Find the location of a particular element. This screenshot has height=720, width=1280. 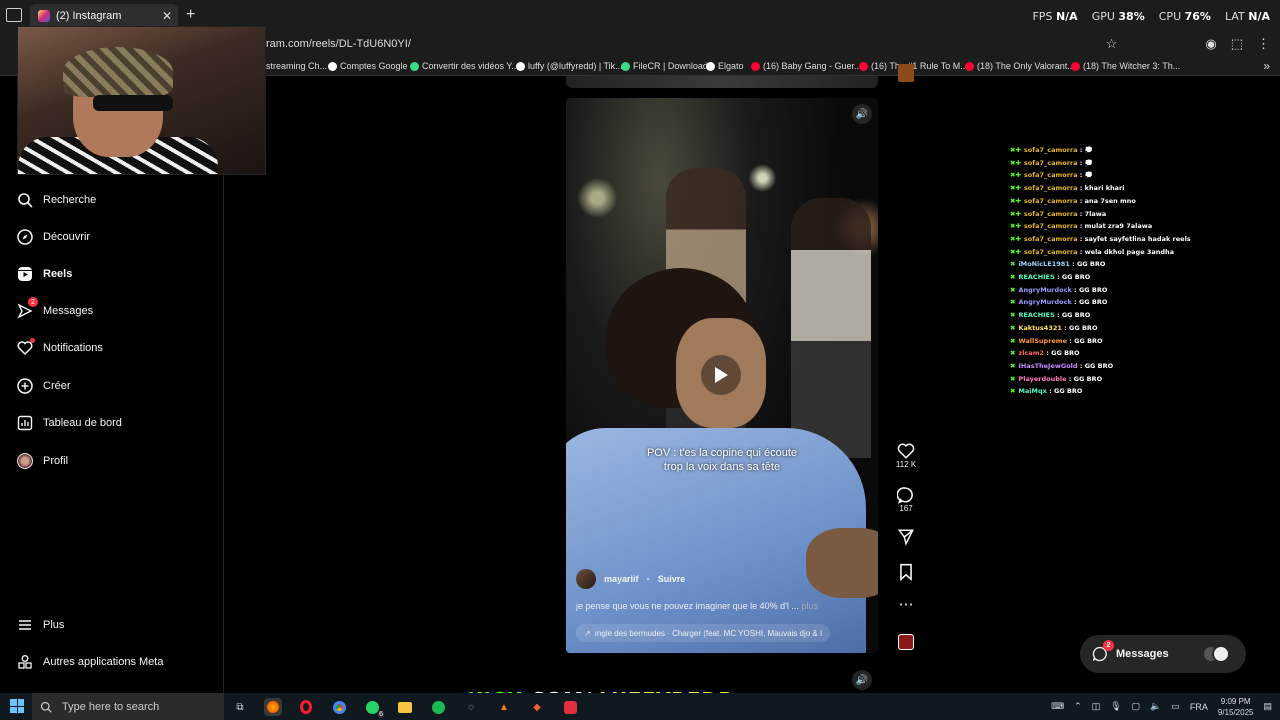

sidebar-item-decouvrir: Découvrir is located at coordinates (53, 236).